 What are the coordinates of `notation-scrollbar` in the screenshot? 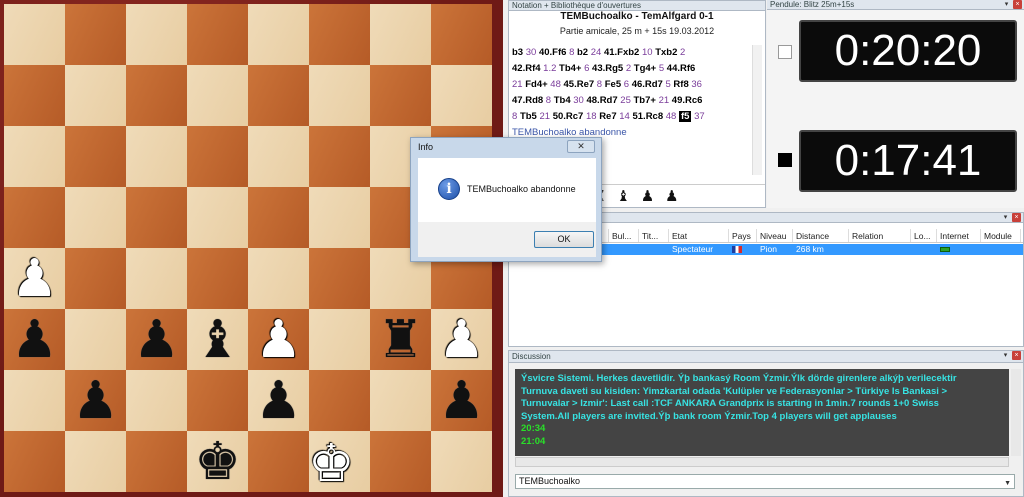 It's located at (757, 110).